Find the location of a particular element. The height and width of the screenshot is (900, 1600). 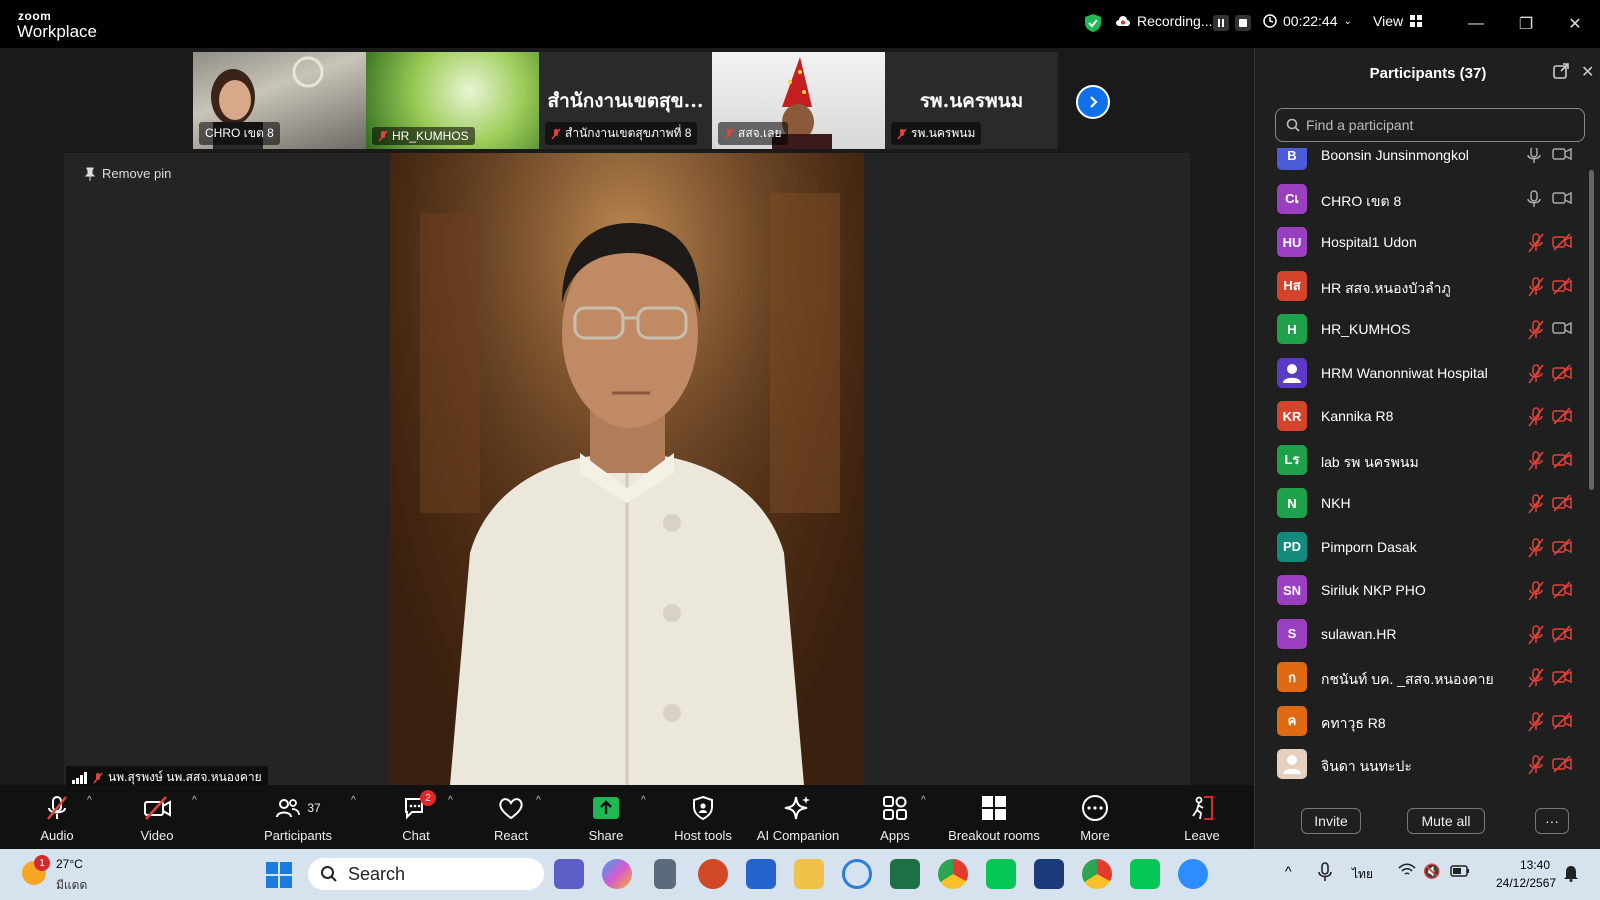

participant-list-scrollbar is located at coordinates (1591, 330).